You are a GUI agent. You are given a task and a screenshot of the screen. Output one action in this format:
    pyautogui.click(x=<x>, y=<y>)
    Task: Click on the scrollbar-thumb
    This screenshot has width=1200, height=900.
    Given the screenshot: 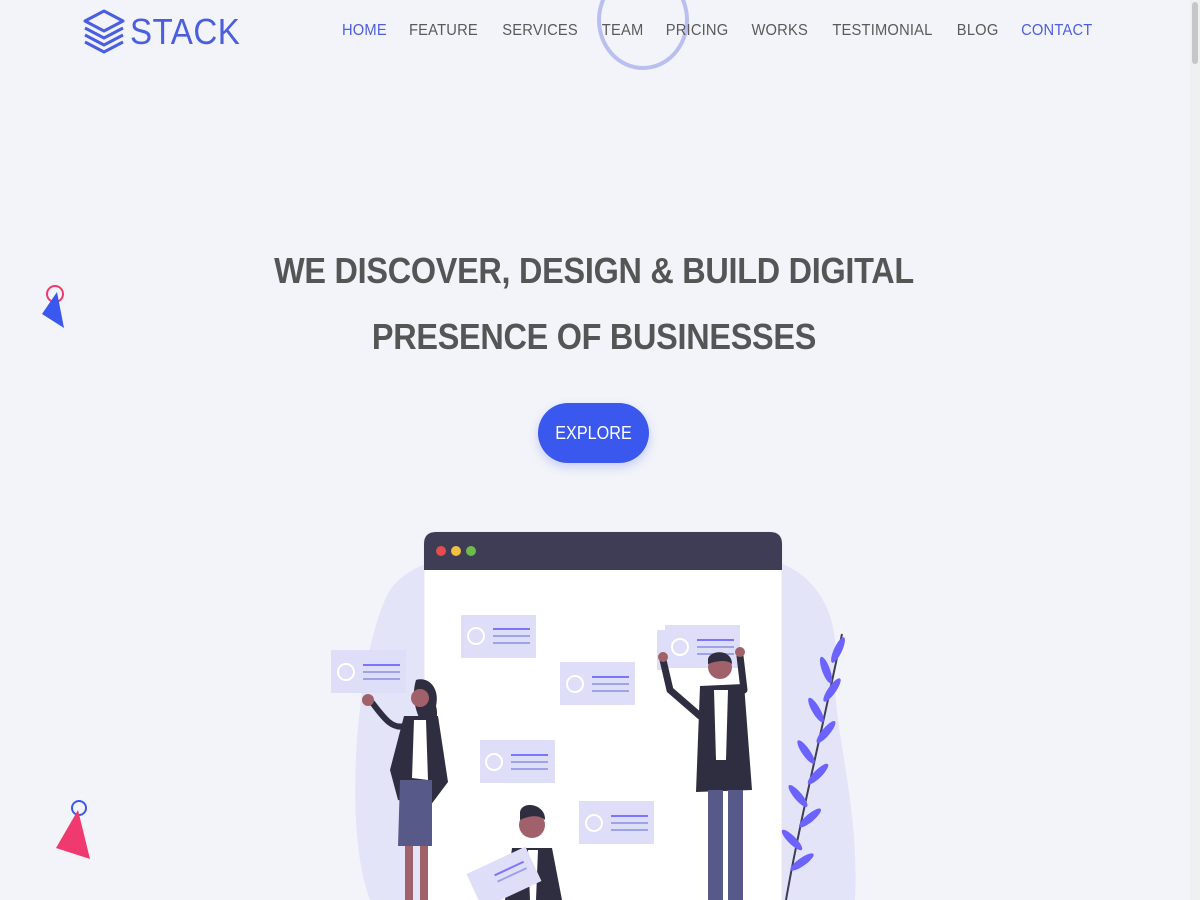 What is the action you would take?
    pyautogui.click(x=1195, y=33)
    